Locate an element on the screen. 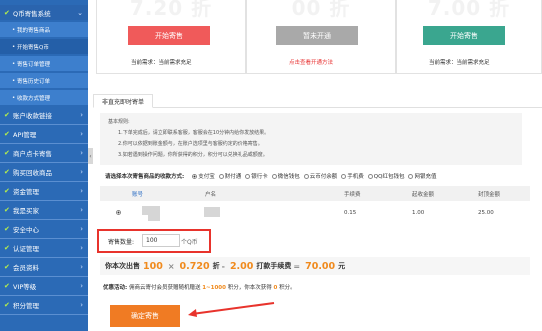 Image resolution: width=542 pixels, height=331 pixels. sidebar-item-my-goods: • 我的寄售商品 is located at coordinates (44, 29).